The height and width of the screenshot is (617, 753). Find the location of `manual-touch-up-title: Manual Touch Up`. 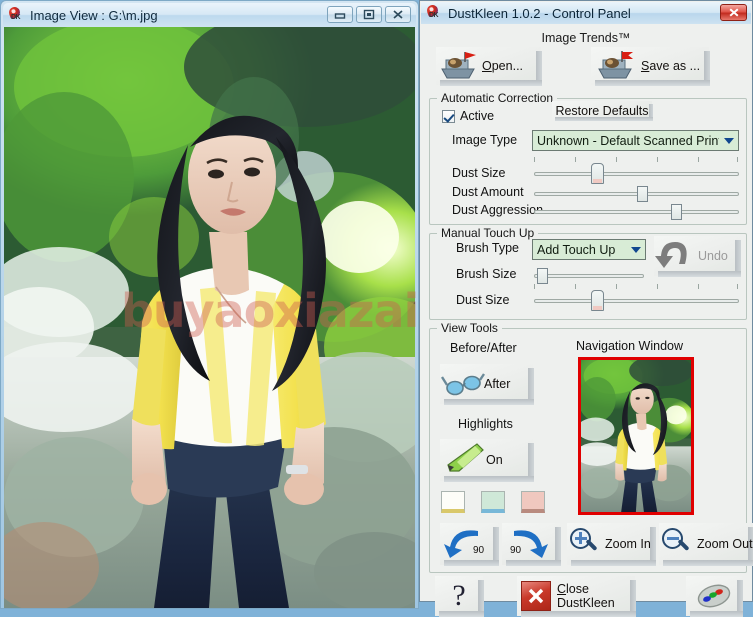

manual-touch-up-title: Manual Touch Up is located at coordinates (488, 233).